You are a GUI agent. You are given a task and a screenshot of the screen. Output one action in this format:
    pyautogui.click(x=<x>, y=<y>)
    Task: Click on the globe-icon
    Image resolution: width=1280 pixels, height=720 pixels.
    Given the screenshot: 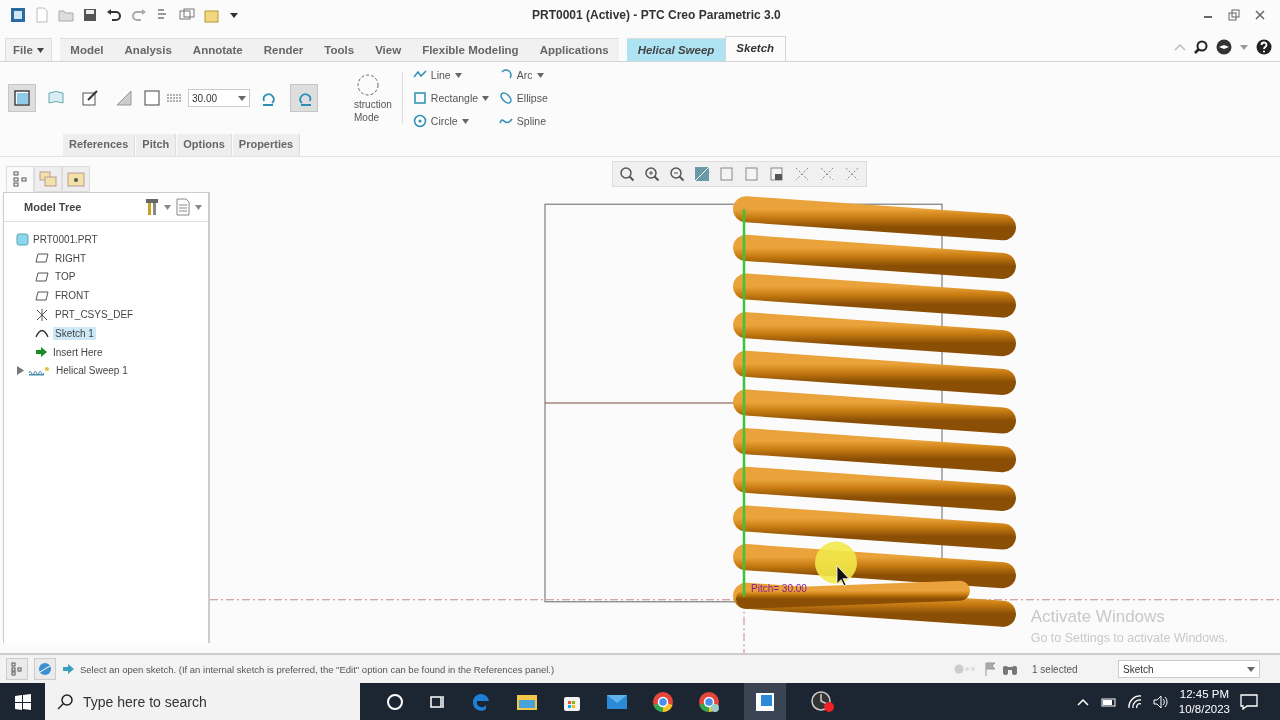 What is the action you would take?
    pyautogui.click(x=45, y=669)
    